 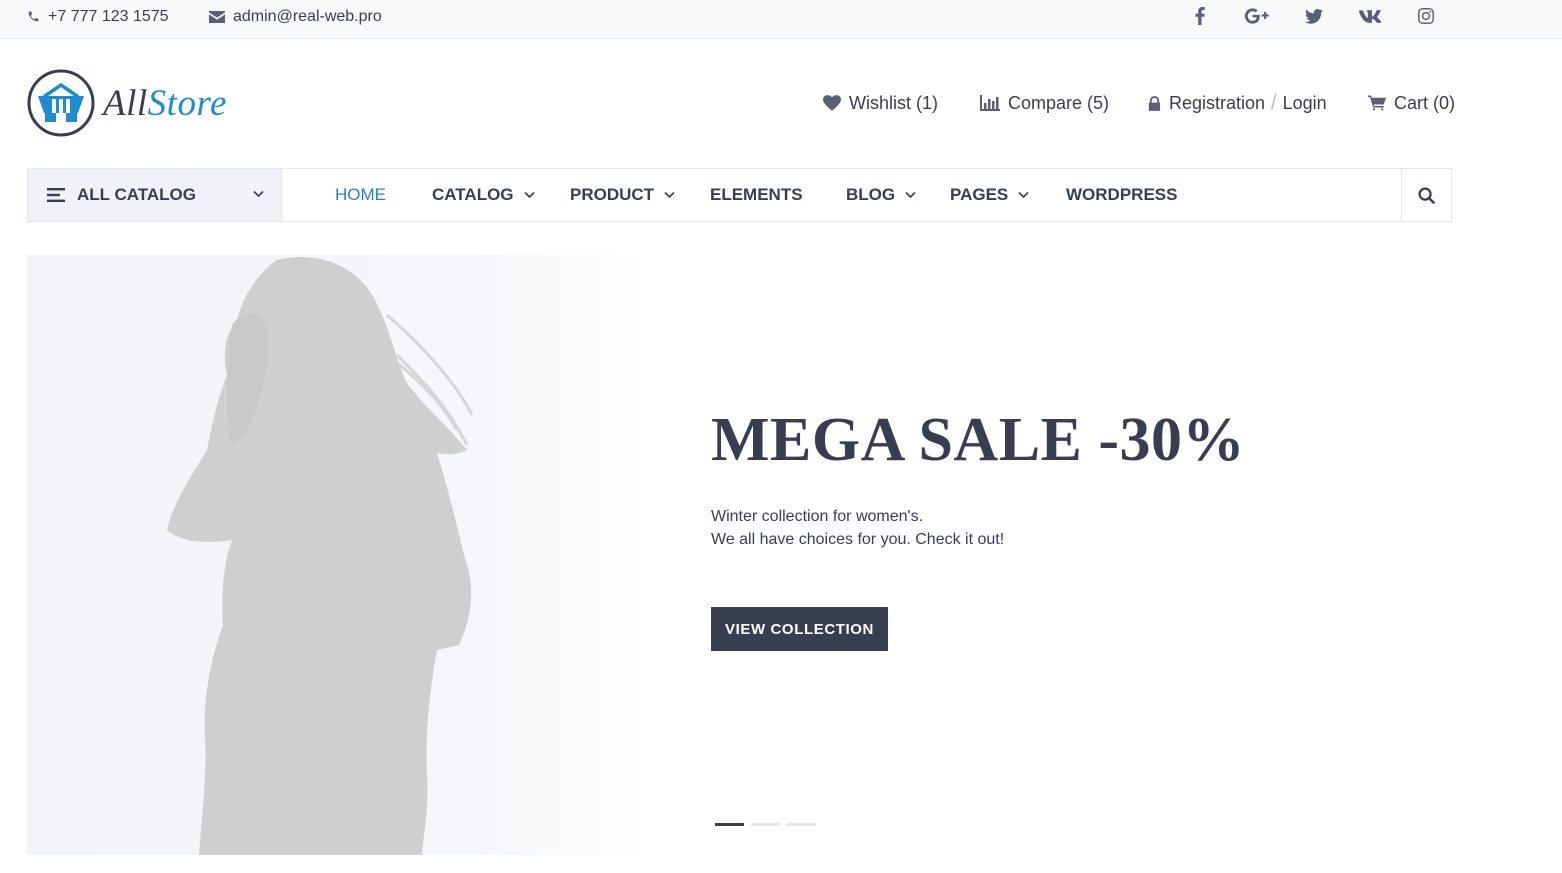 I want to click on phone-number: +7 777 123 1575, so click(x=108, y=16).